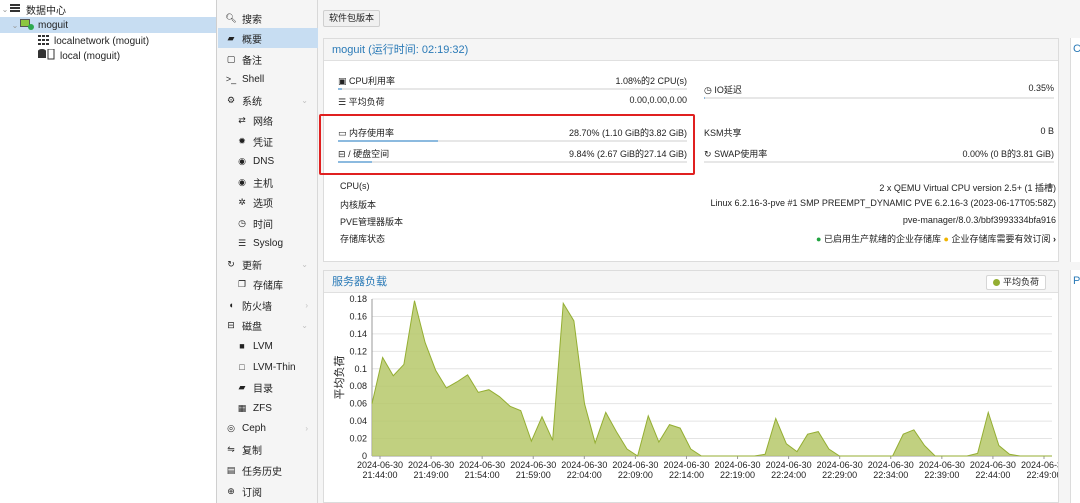 Image resolution: width=1080 pixels, height=503 pixels. Describe the element at coordinates (686, 475) in the screenshot. I see `x-tick-label: 22:14:00` at that location.